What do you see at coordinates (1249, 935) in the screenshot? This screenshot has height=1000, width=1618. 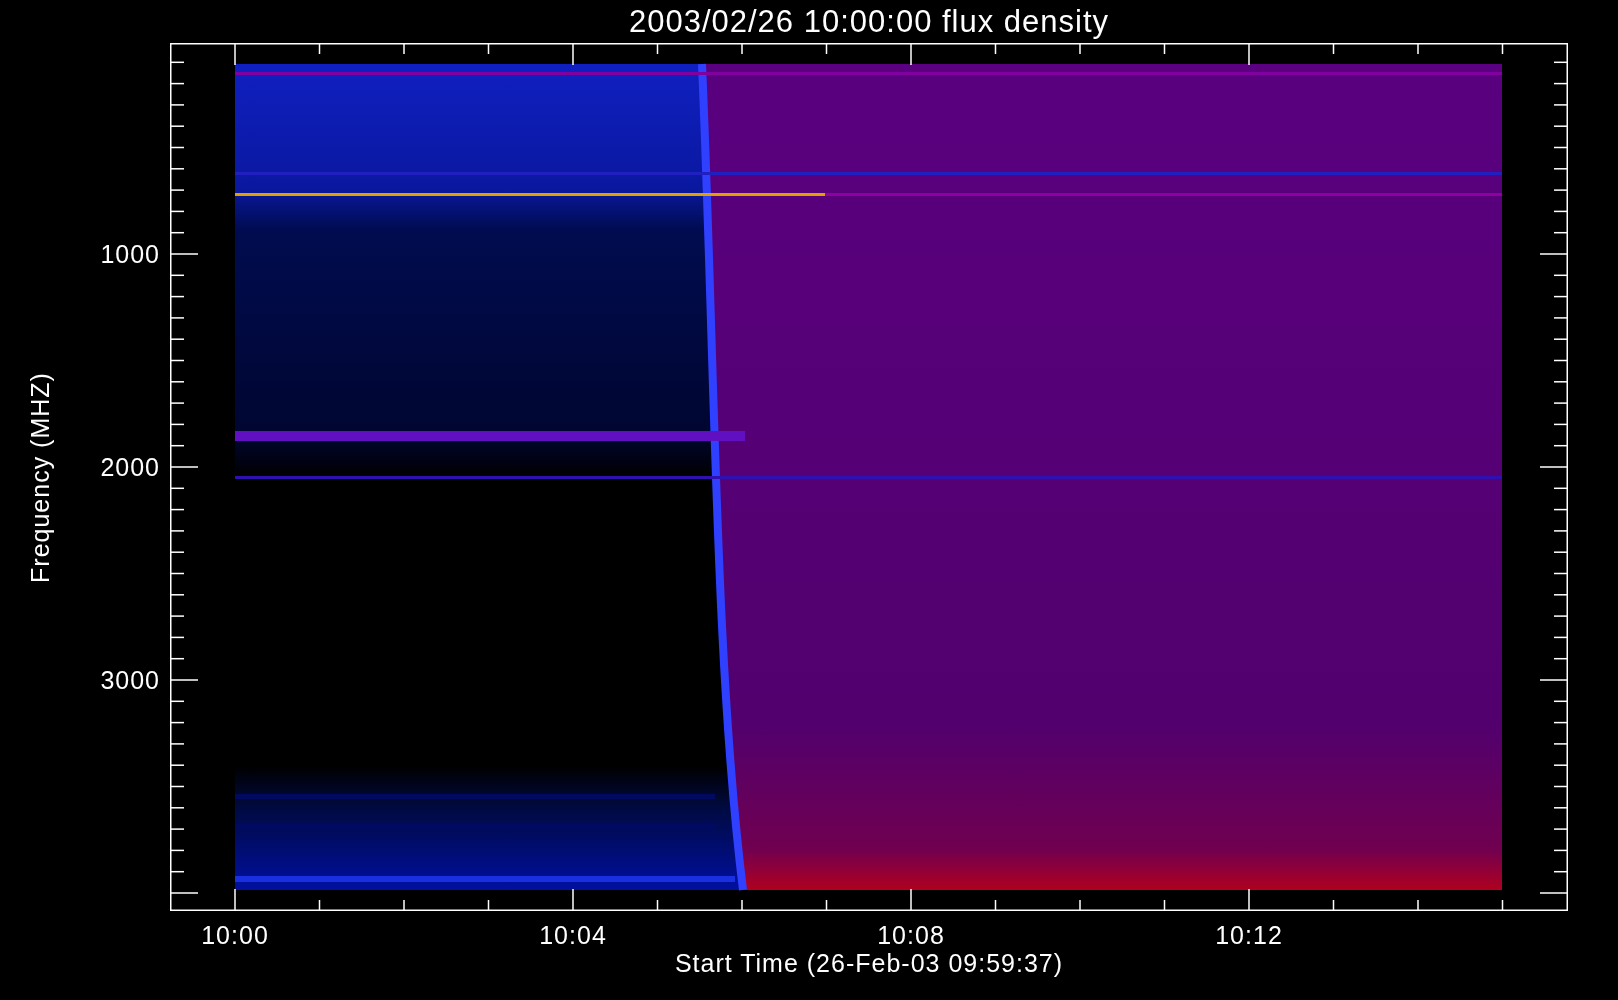 I see `x-tick-label: 10:12` at bounding box center [1249, 935].